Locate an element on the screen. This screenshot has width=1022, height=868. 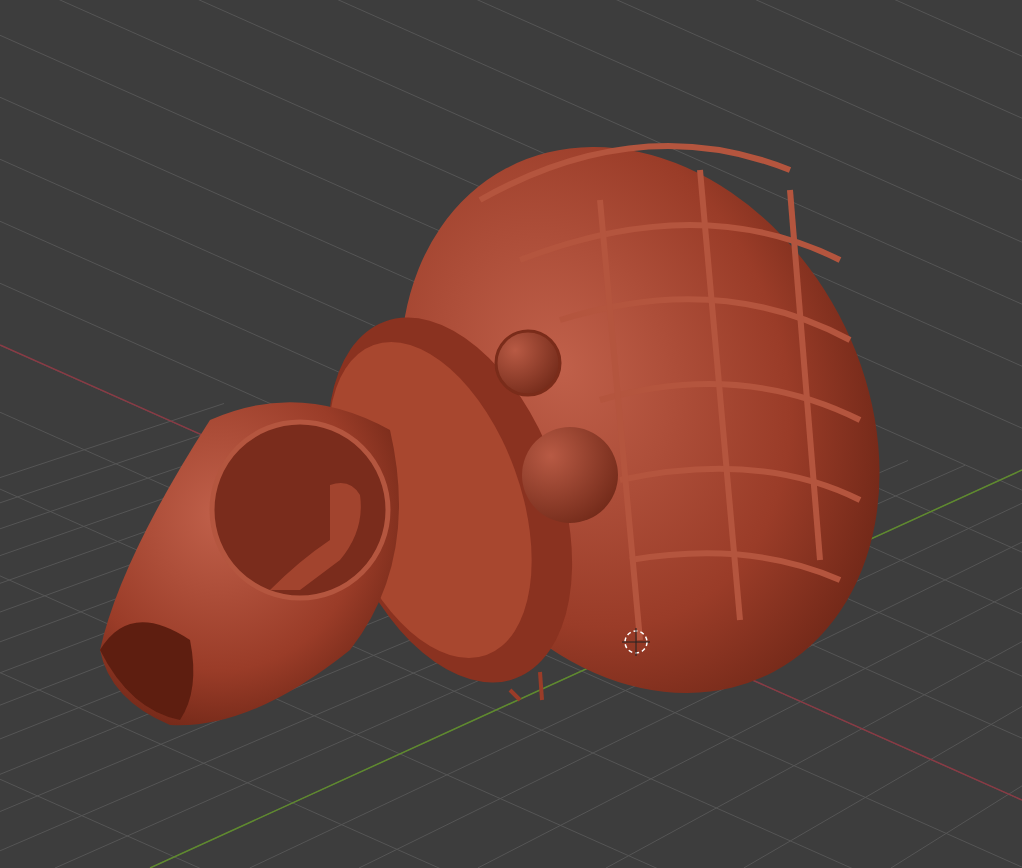
cursor-icon is located at coordinates (636, 642).